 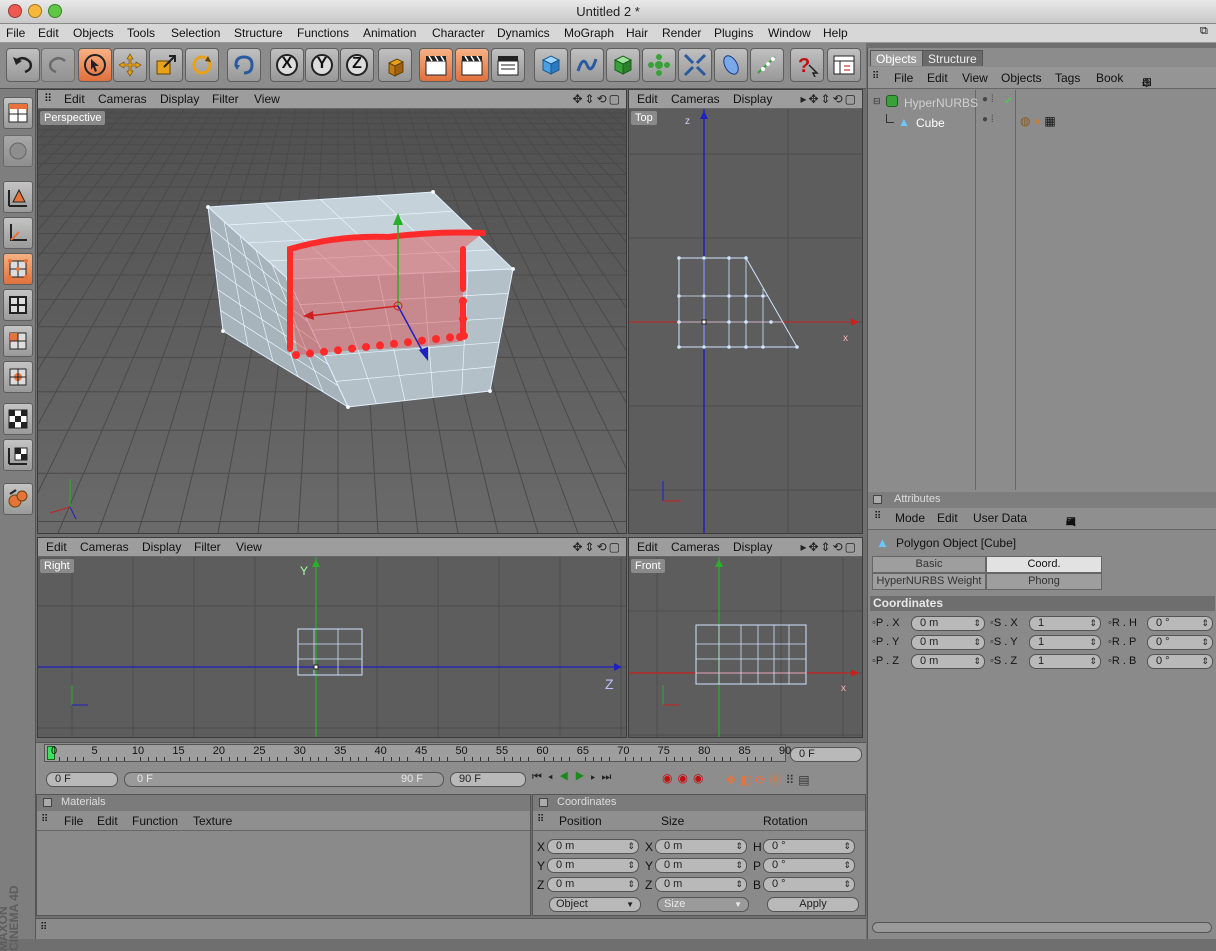 What do you see at coordinates (805, 780) in the screenshot?
I see `schedule-icon: ▤` at bounding box center [805, 780].